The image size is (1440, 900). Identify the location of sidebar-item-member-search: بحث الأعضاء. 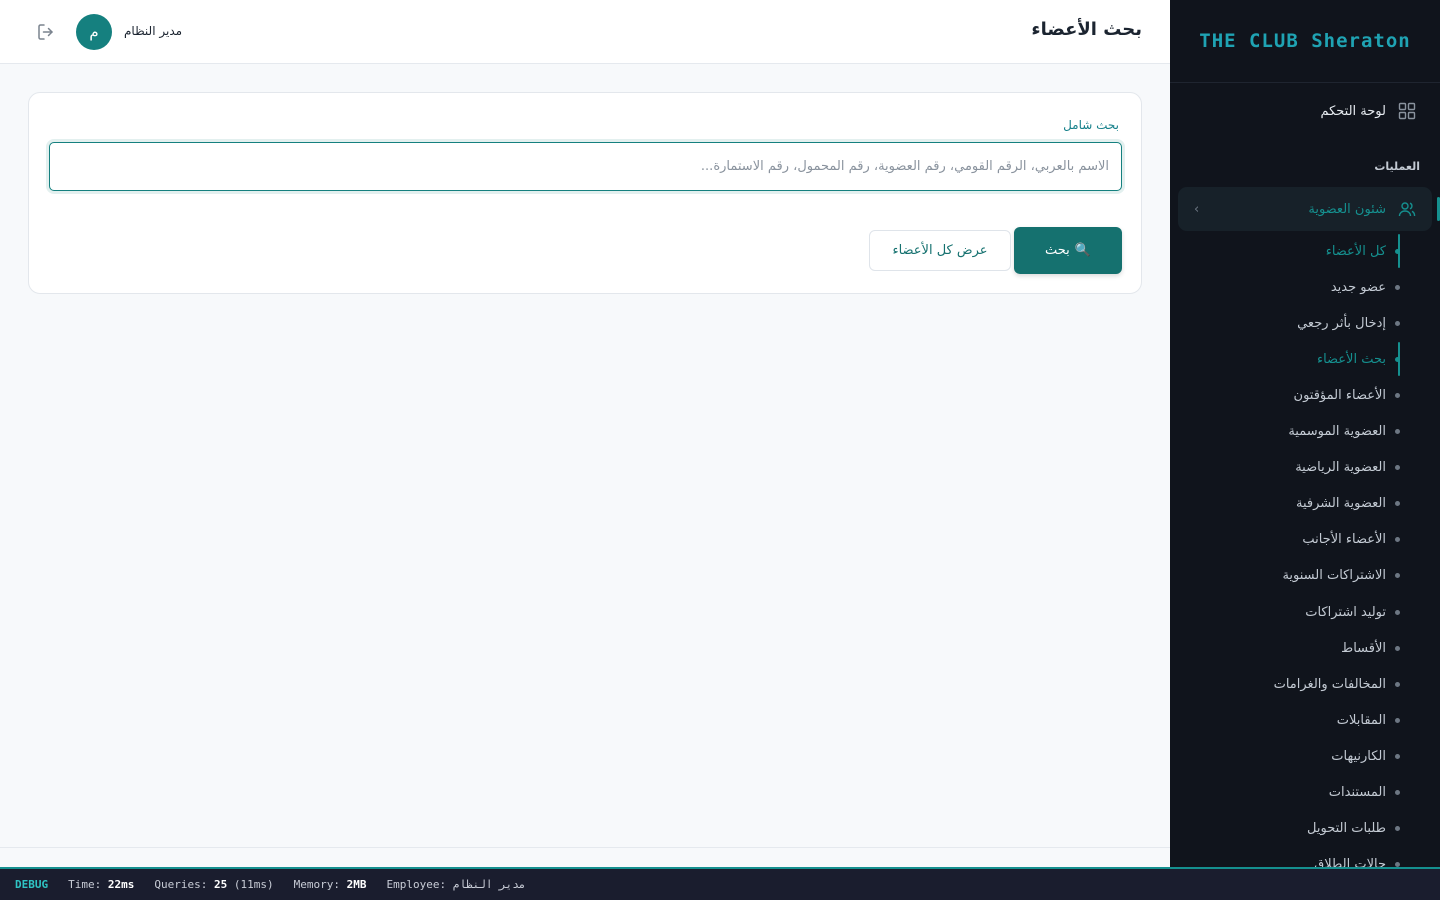
(1358, 359).